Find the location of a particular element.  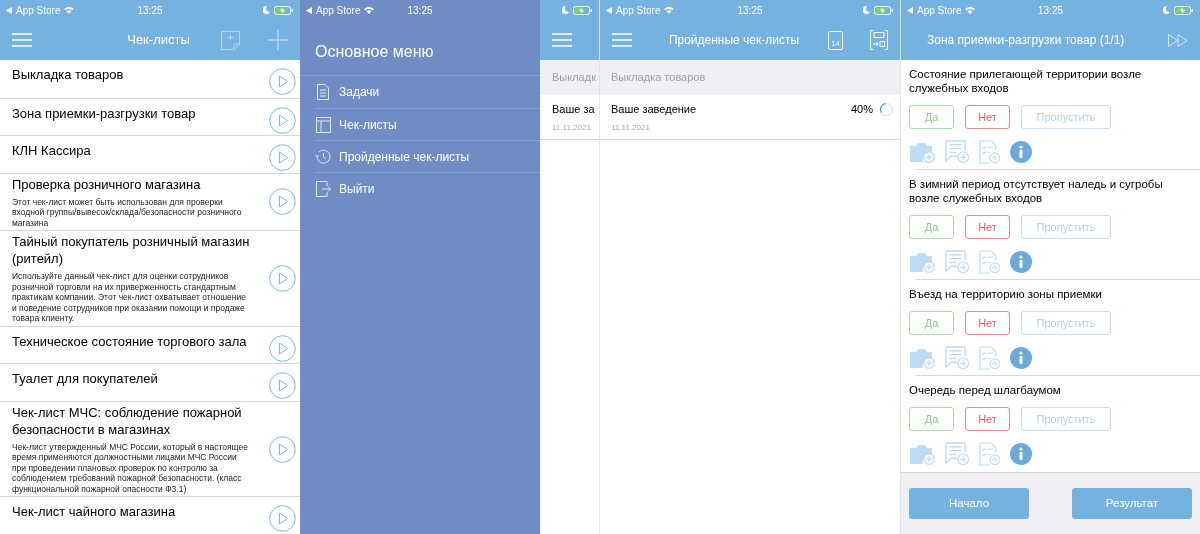

screen-title: Зона приемки-разгрузки товар (1/1) is located at coordinates (1026, 40).